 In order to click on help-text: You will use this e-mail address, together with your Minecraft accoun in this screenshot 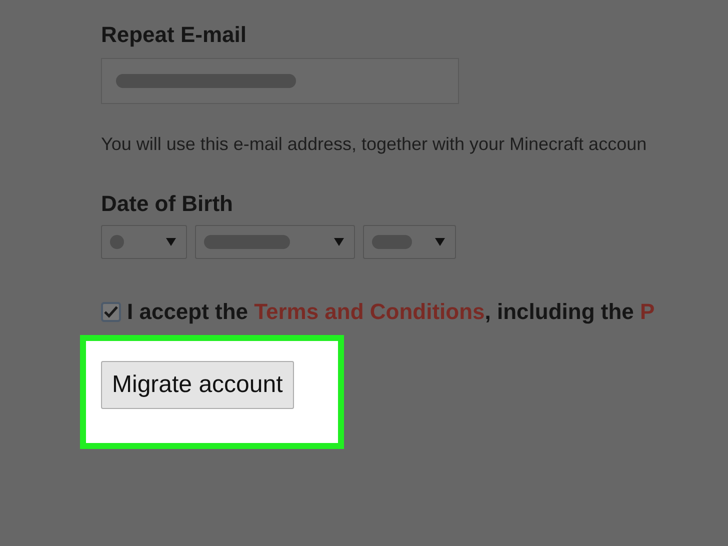, I will do `click(374, 144)`.